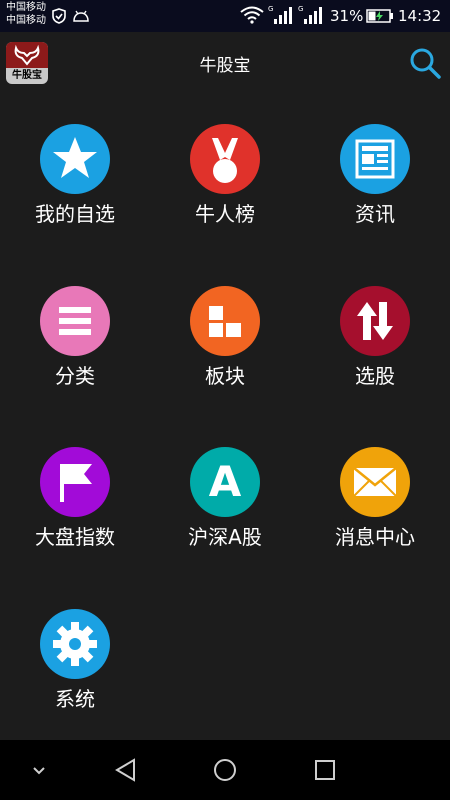 Image resolution: width=450 pixels, height=800 pixels. Describe the element at coordinates (75, 699) in the screenshot. I see `menu-item-label: 系统` at that location.